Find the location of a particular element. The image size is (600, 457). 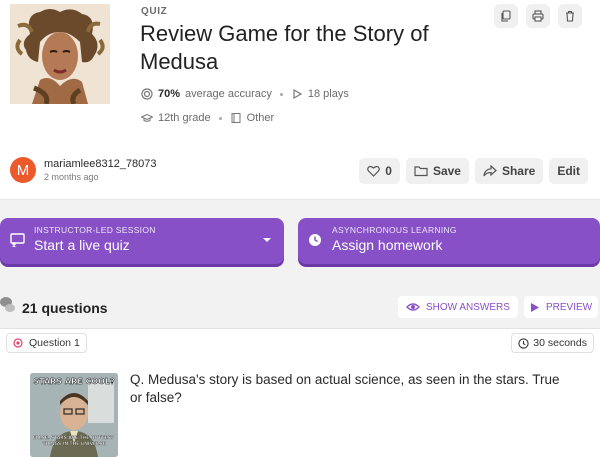

trash-icon is located at coordinates (570, 16).